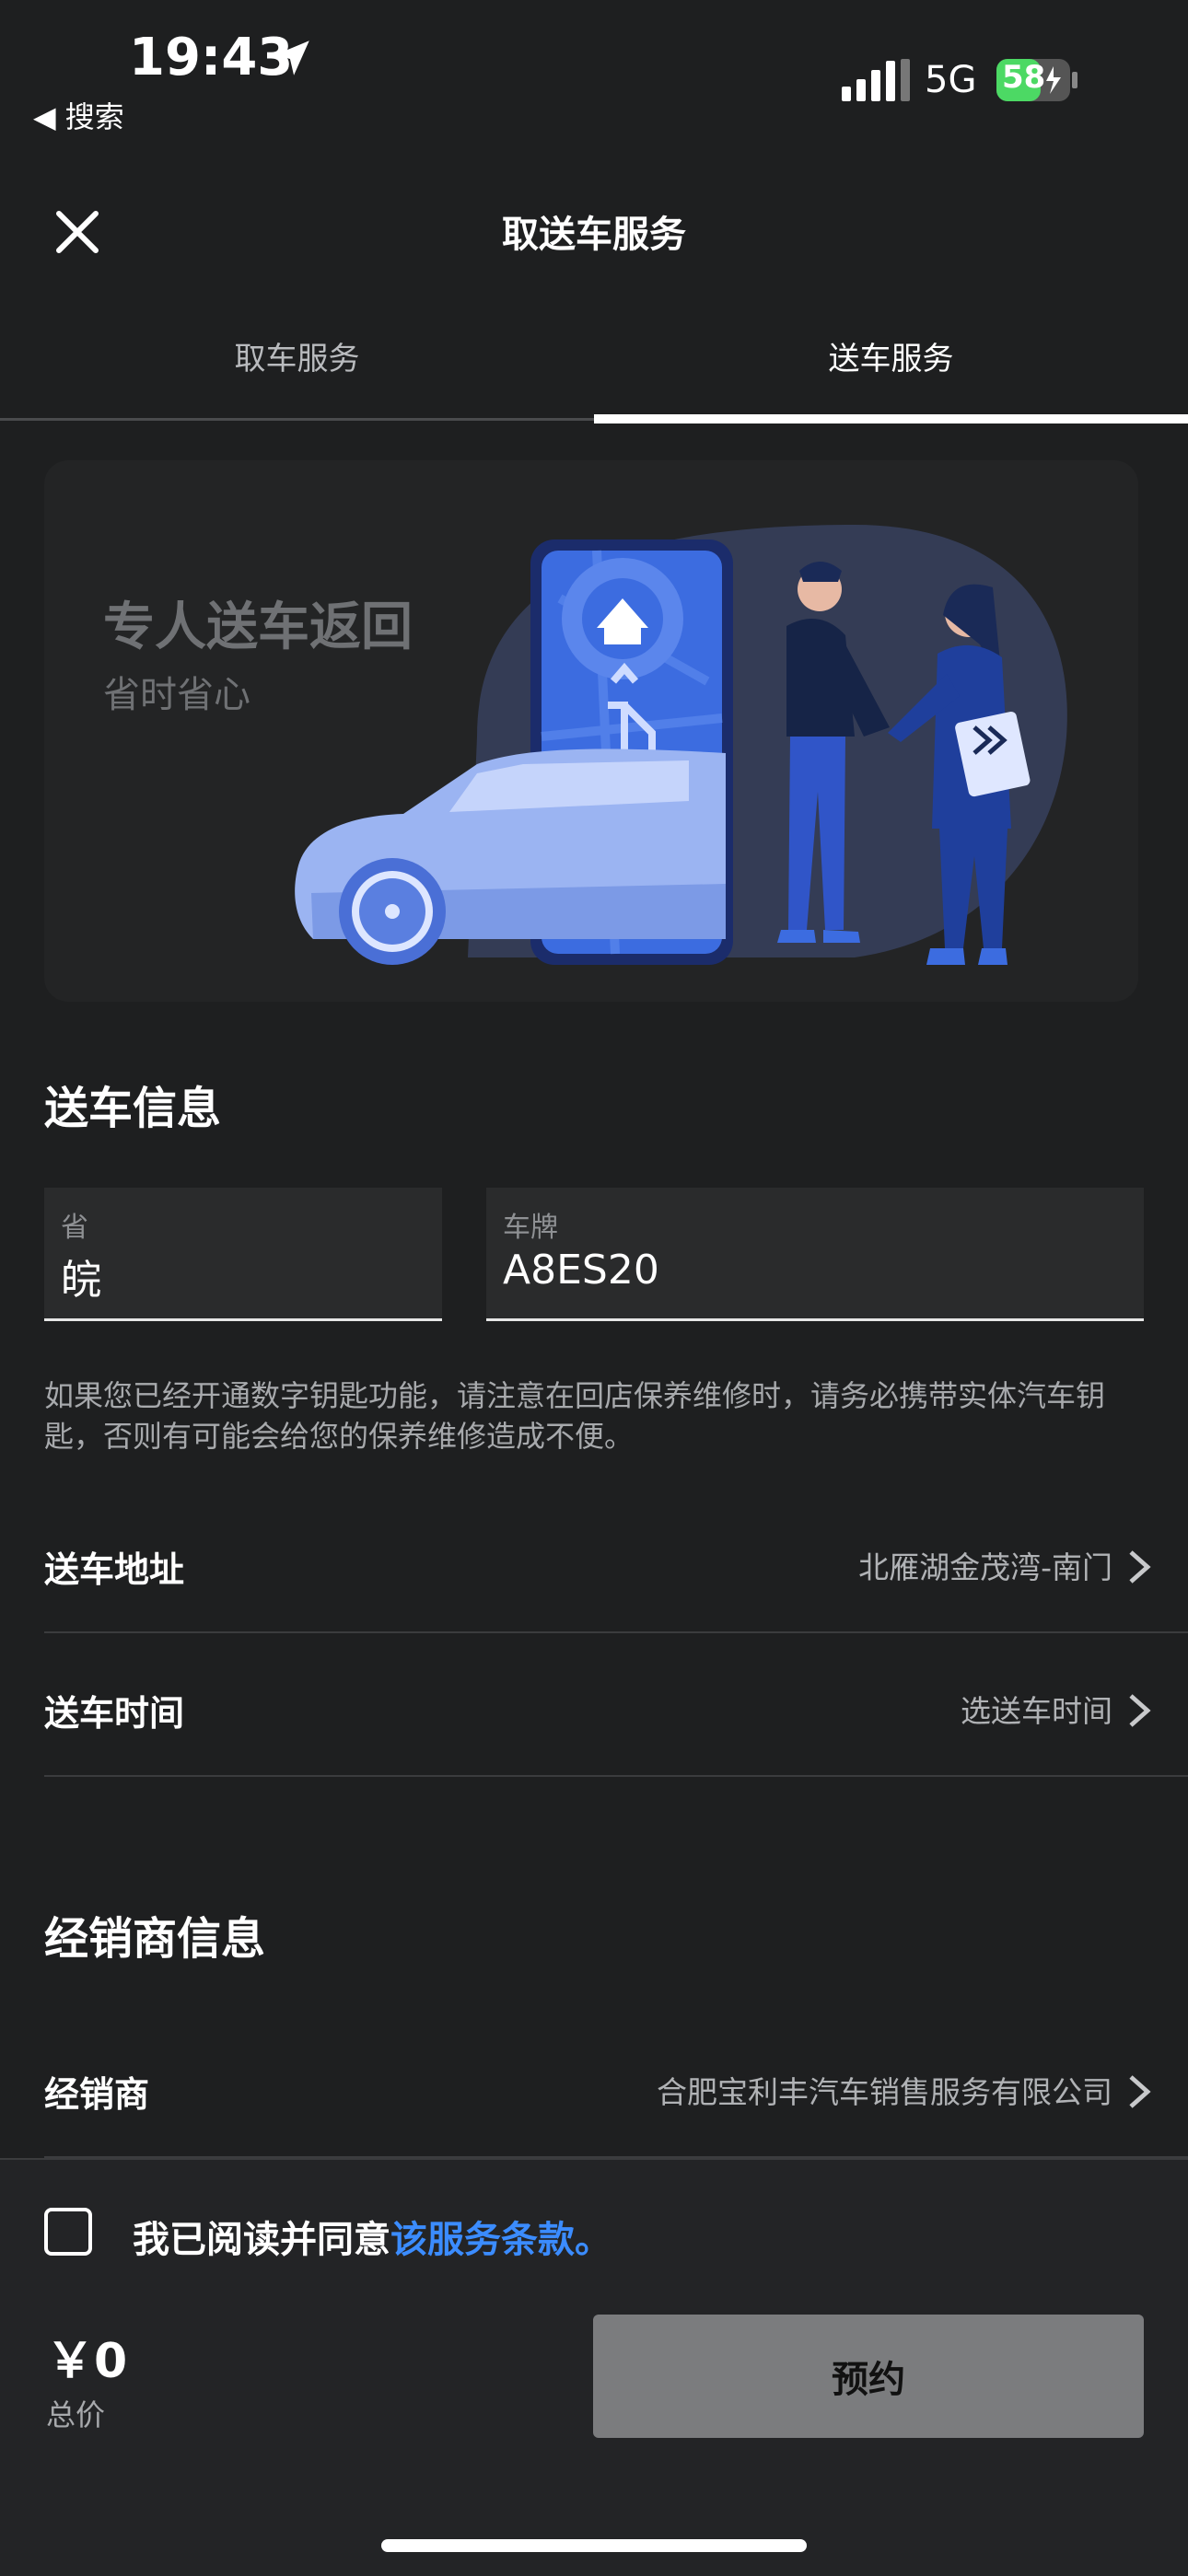  I want to click on tab-pickup: 取车服务, so click(297, 355).